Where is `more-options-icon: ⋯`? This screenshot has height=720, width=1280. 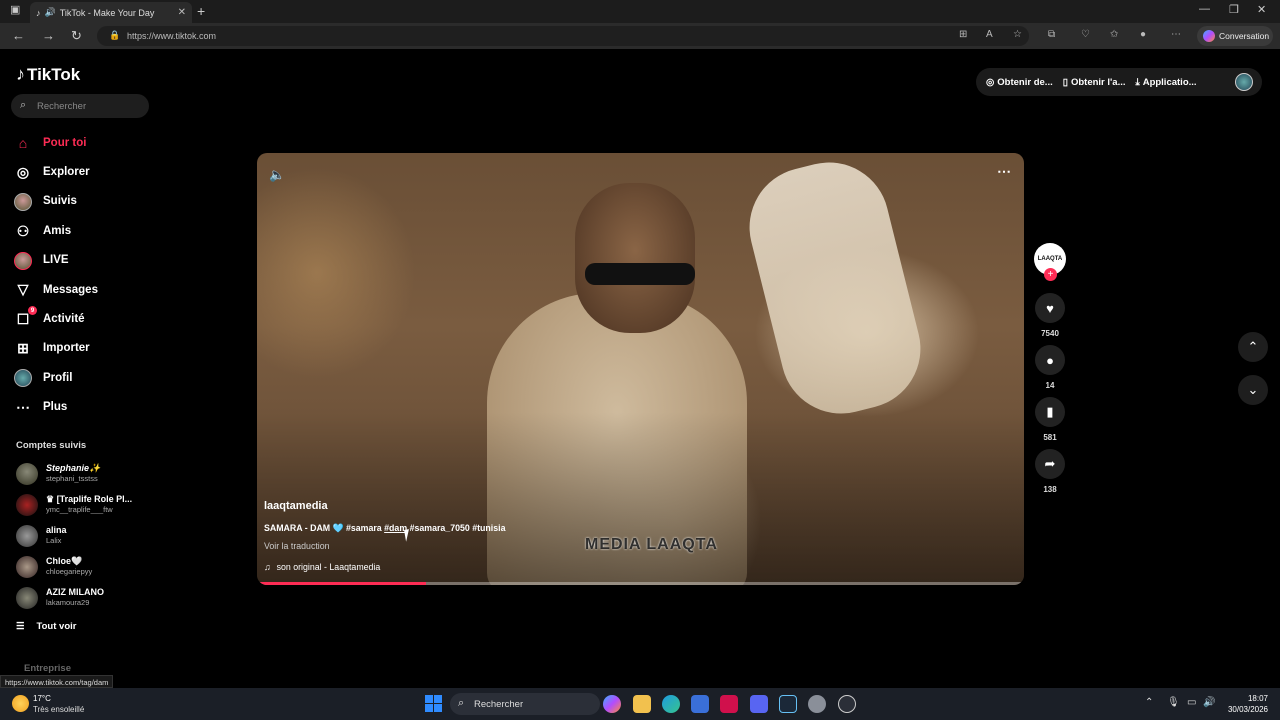
more-options-icon: ⋯ is located at coordinates (1004, 171).